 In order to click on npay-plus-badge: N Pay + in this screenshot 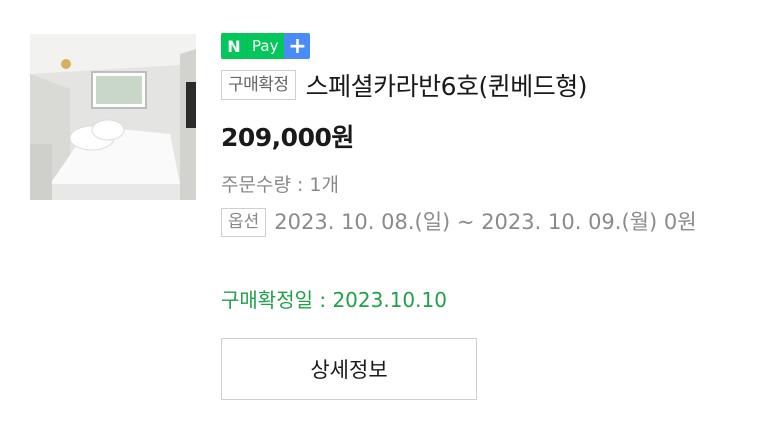, I will do `click(266, 46)`.